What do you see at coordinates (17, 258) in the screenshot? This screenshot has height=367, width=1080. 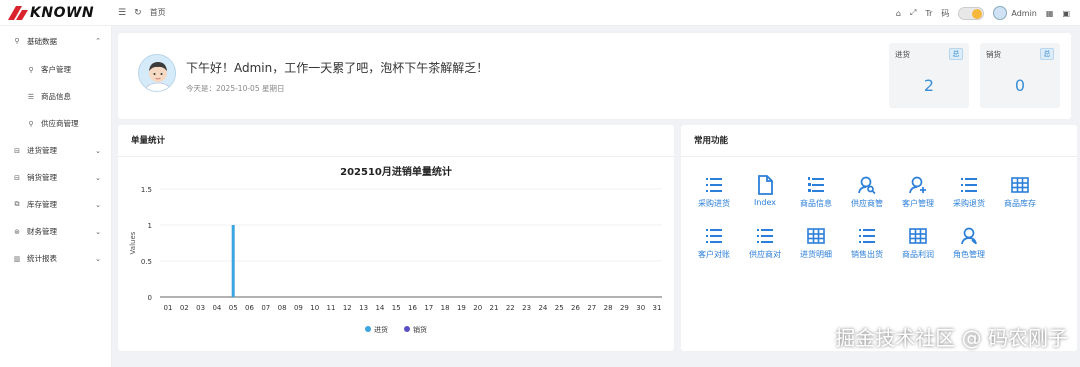 I see `chart-icon: ▥` at bounding box center [17, 258].